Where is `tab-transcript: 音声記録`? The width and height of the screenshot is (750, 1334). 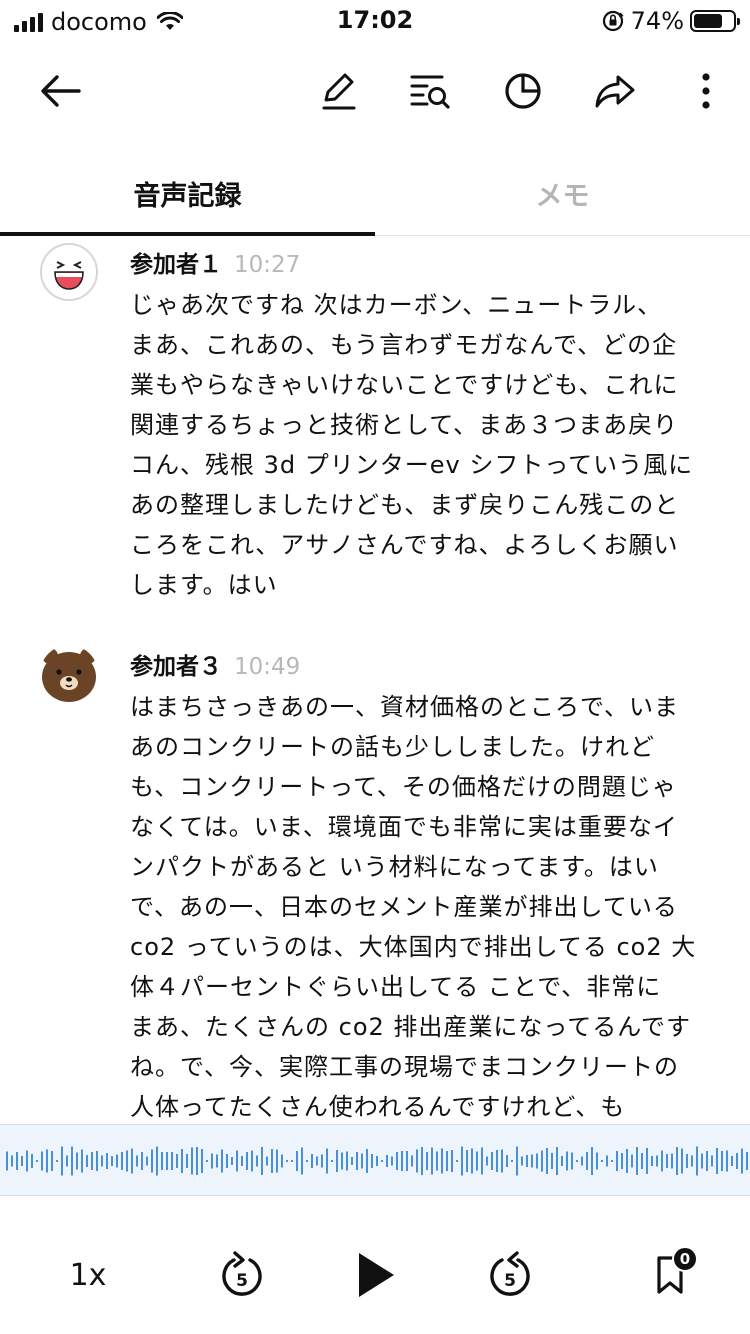
tab-transcript: 音声記録 is located at coordinates (187, 193).